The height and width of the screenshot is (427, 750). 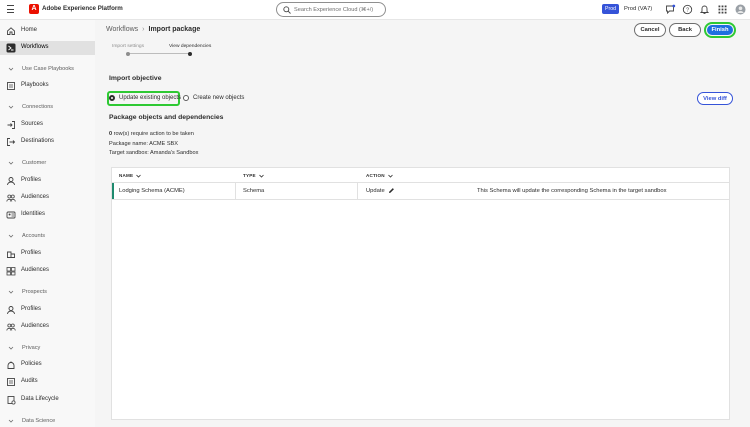 What do you see at coordinates (740, 9) in the screenshot?
I see `user-avatar` at bounding box center [740, 9].